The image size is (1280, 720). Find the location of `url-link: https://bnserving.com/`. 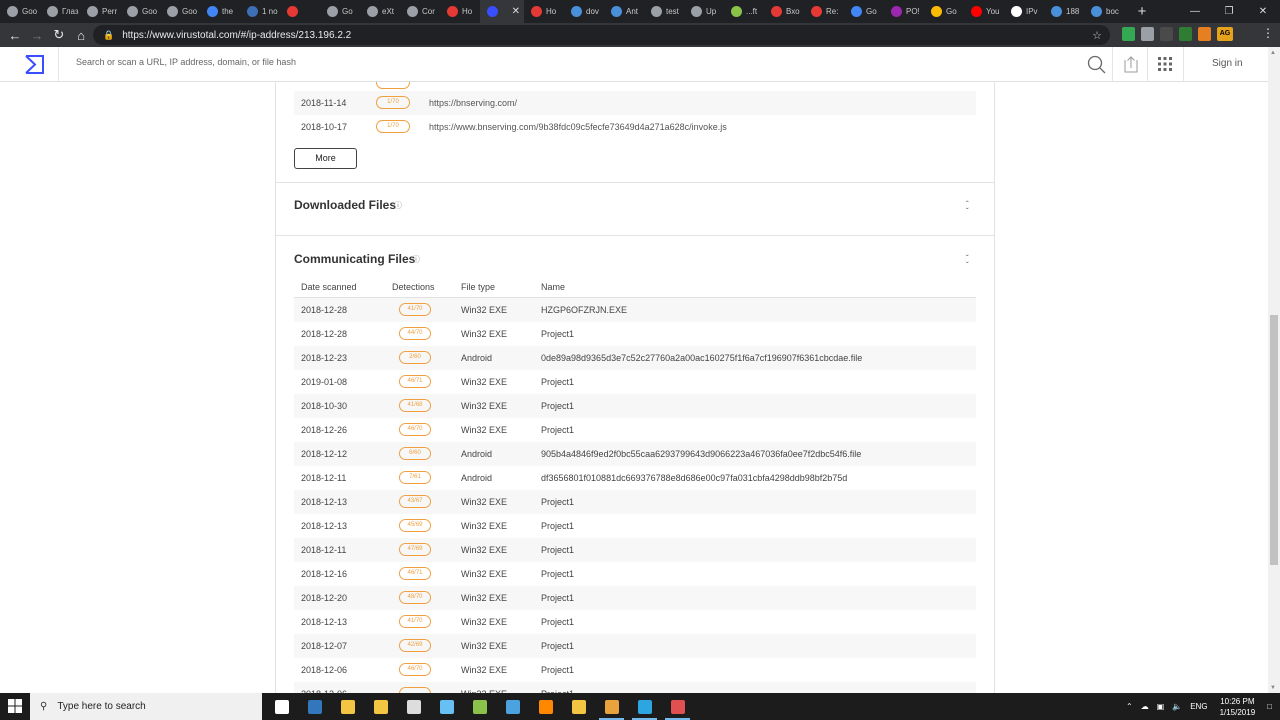

url-link: https://bnserving.com/ is located at coordinates (473, 103).